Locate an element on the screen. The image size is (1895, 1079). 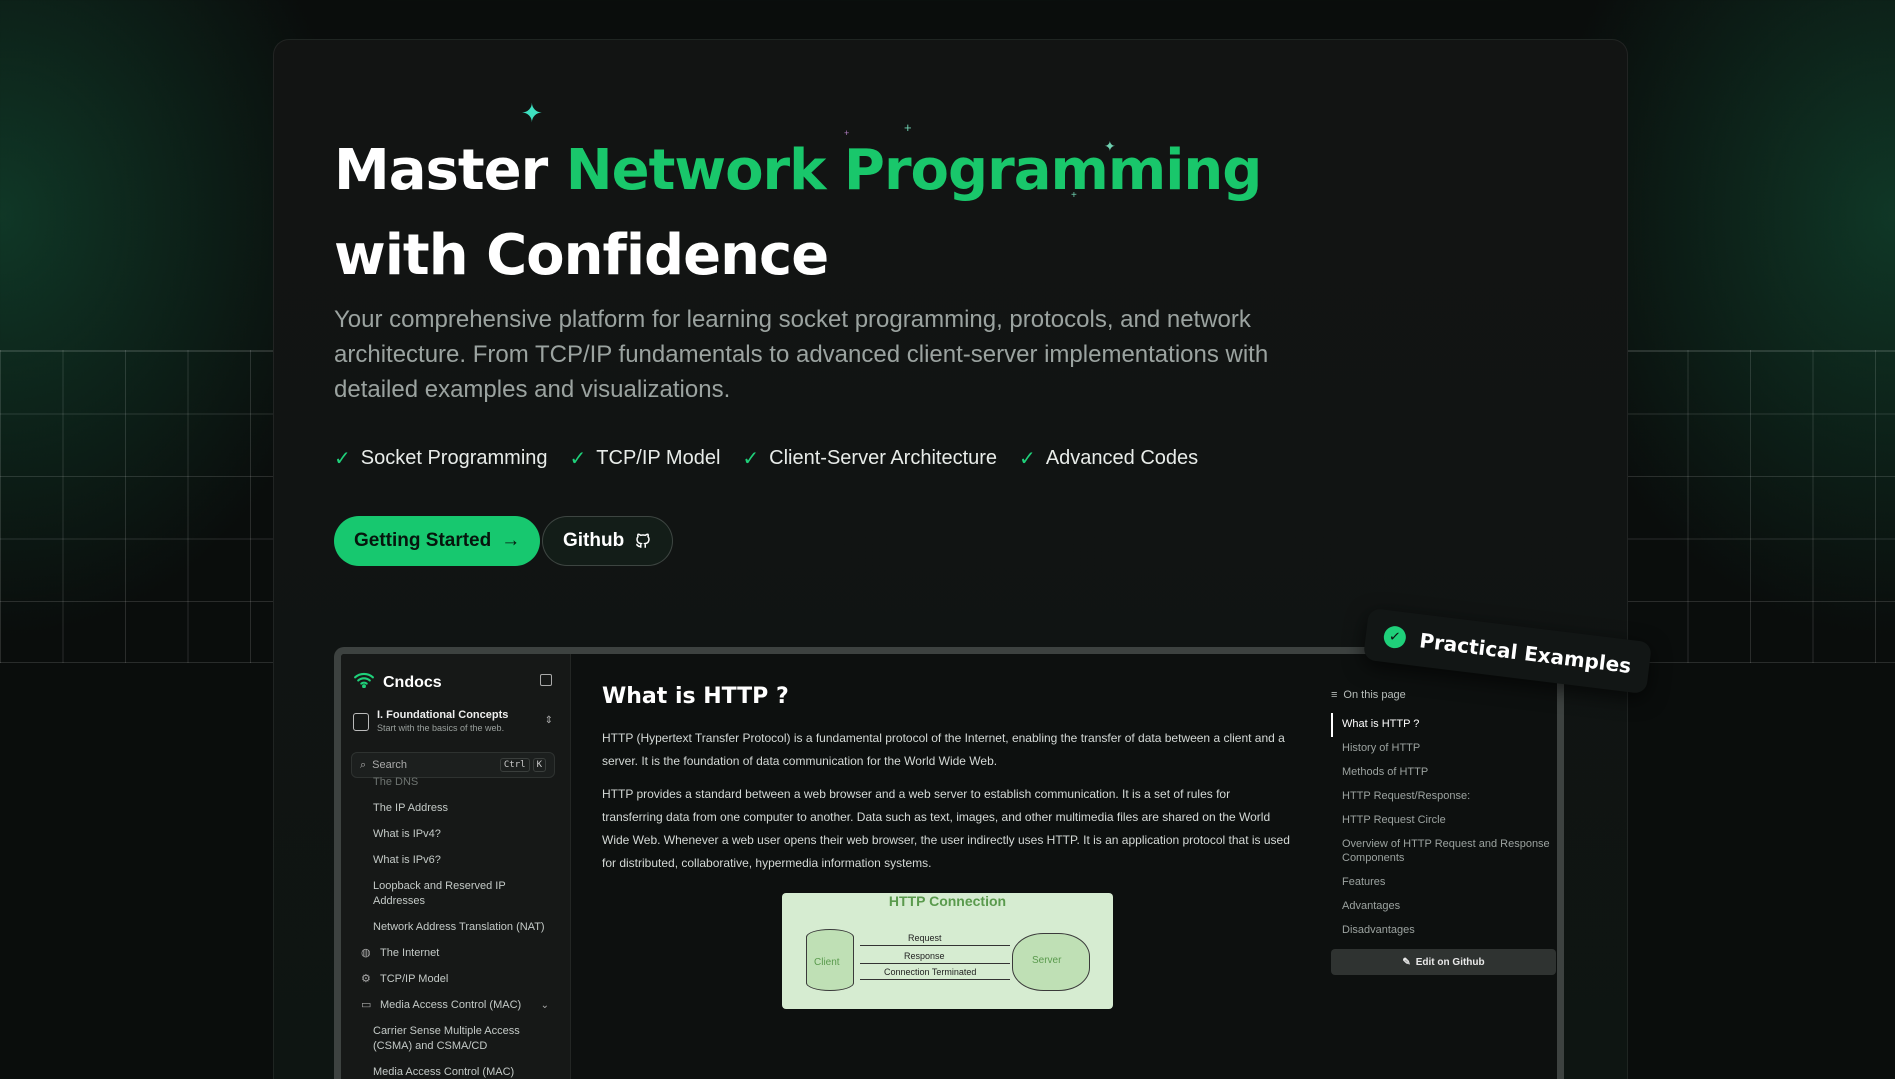
sidebar-item: The IP Address is located at coordinates (456, 809).